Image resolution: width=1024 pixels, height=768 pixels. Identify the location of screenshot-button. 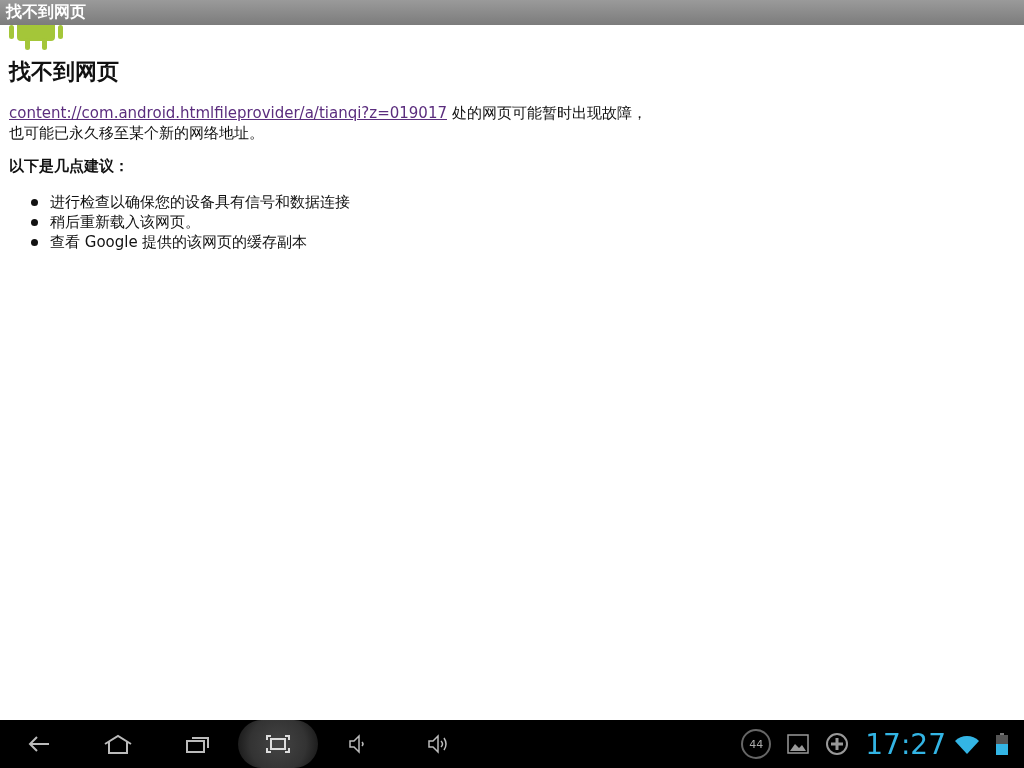
(278, 744).